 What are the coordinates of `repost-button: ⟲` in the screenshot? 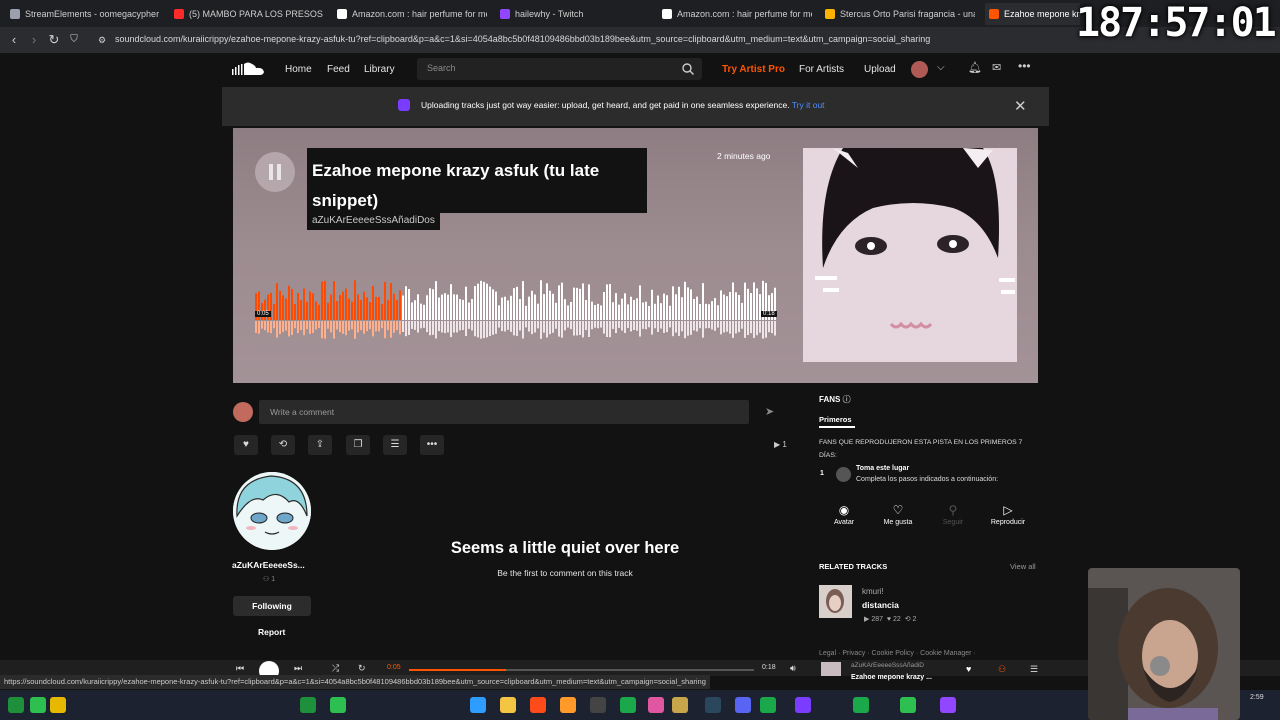 It's located at (283, 445).